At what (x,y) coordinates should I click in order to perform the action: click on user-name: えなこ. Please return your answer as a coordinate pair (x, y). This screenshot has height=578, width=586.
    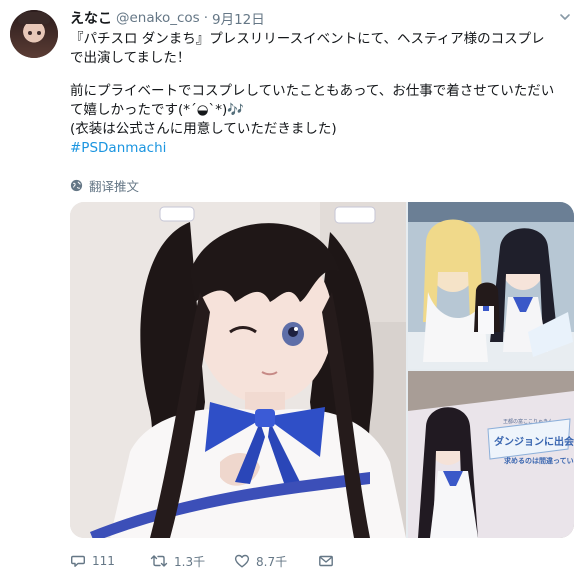
    Looking at the image, I should click on (91, 18).